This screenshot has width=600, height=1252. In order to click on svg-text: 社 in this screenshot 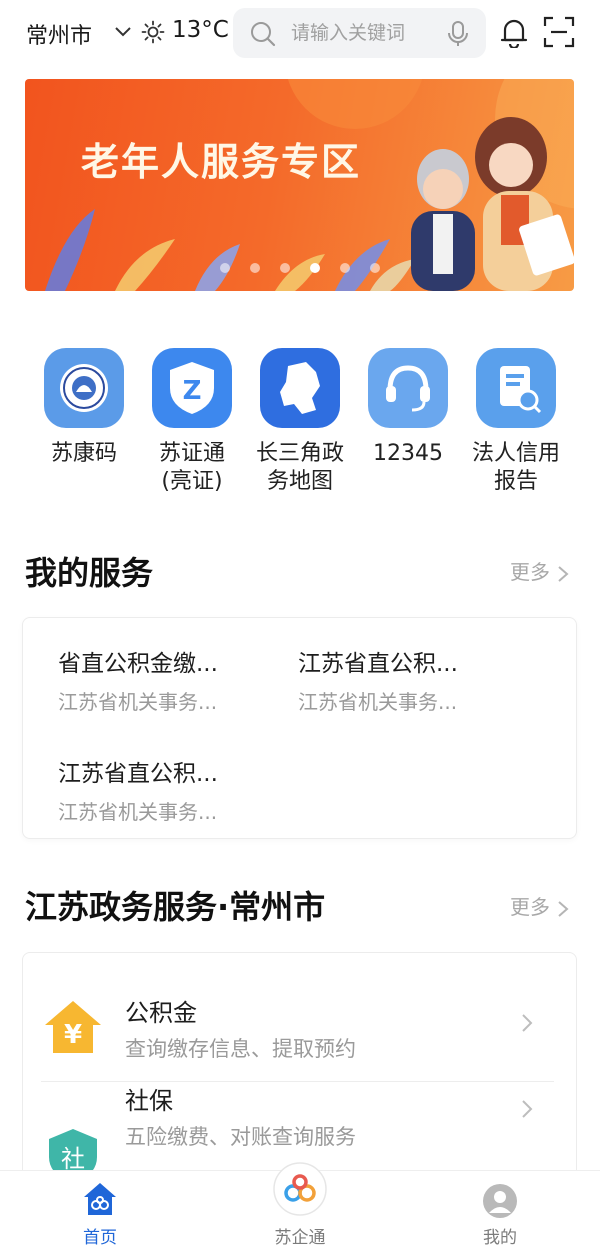, I will do `click(73, 1159)`.